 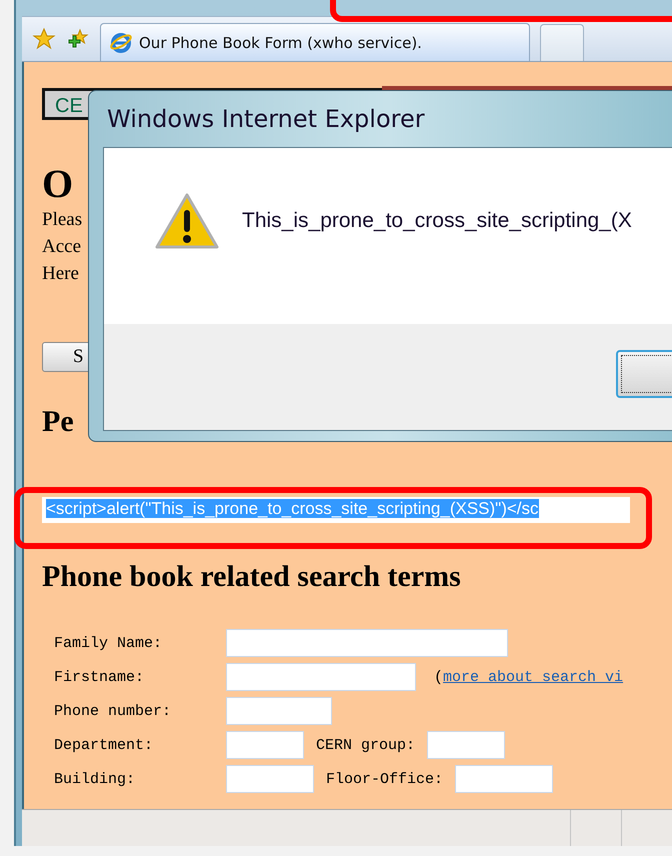 I want to click on field-label: Phone number:, so click(x=113, y=711).